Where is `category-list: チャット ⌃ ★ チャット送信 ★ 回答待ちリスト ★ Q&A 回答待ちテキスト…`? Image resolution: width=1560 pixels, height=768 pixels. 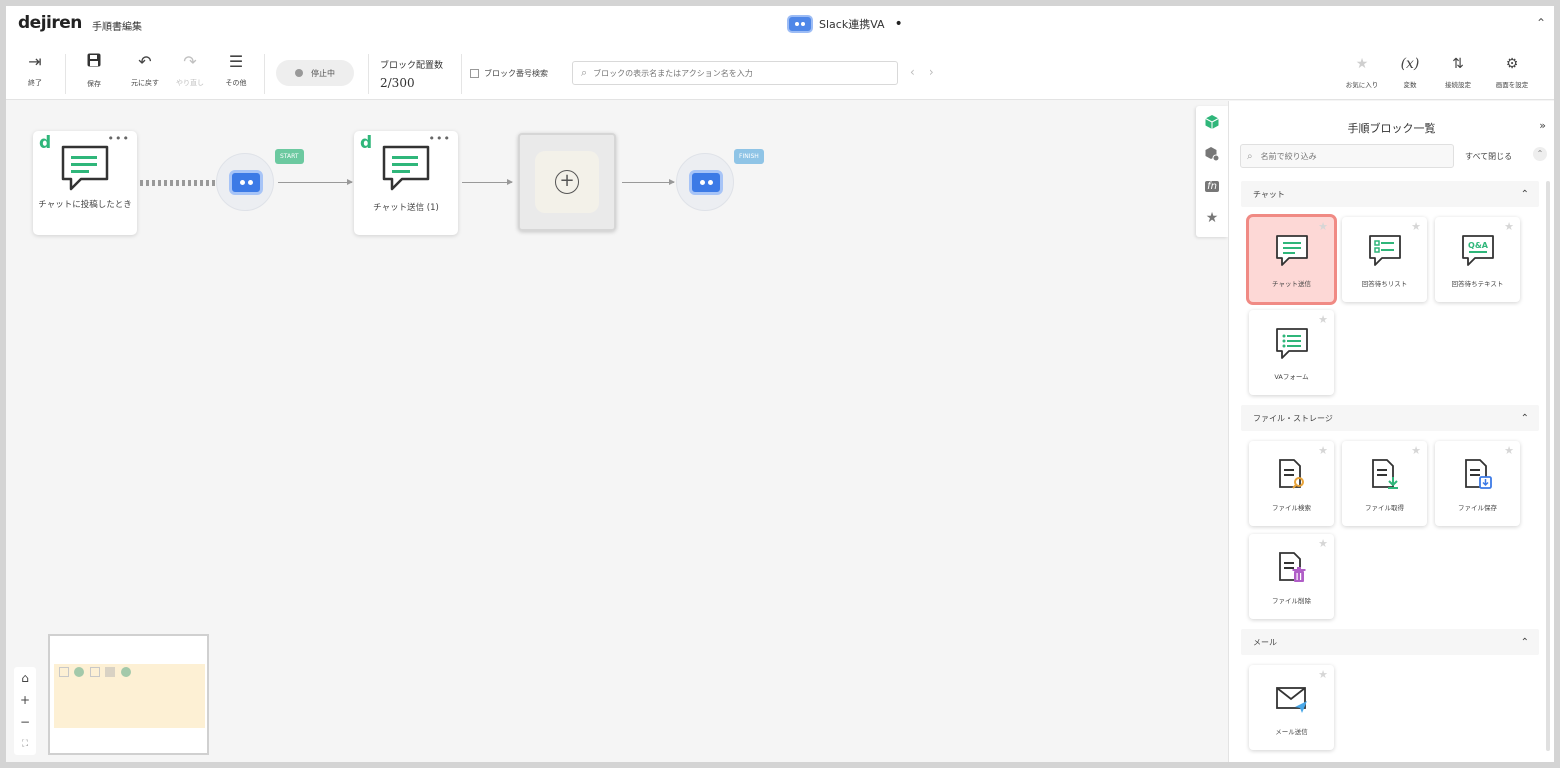 category-list: チャット ⌃ ★ チャット送信 ★ 回答待ちリスト ★ Q&A 回答待ちテキスト… is located at coordinates (1390, 470).